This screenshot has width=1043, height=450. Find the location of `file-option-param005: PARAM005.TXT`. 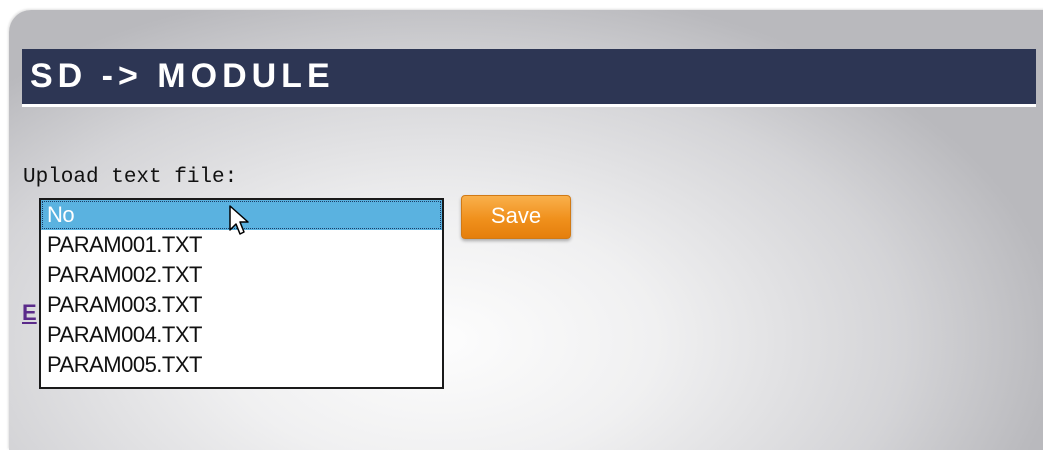

file-option-param005: PARAM005.TXT is located at coordinates (241, 365).